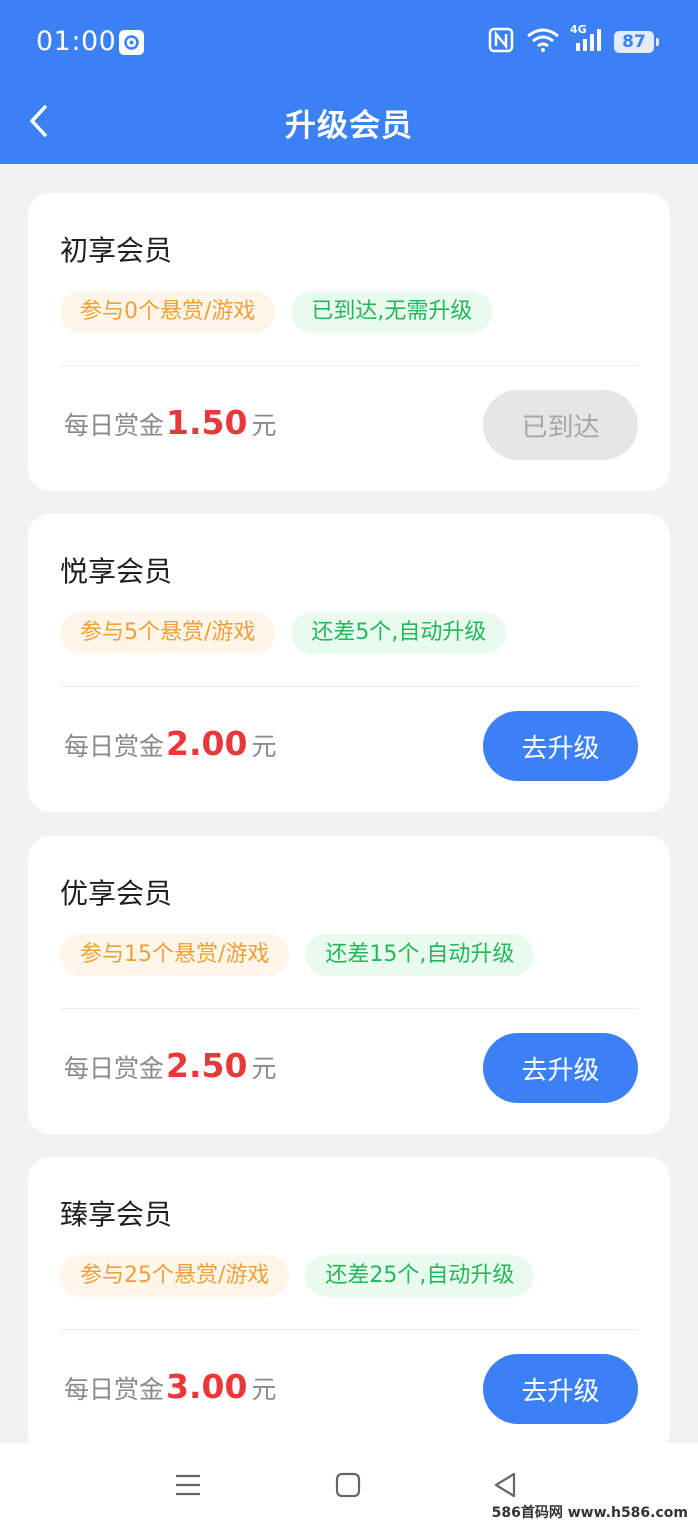 Image resolution: width=698 pixels, height=1528 pixels. Describe the element at coordinates (175, 955) in the screenshot. I see `requirement-tag: 参与15个悬赏/游戏` at that location.